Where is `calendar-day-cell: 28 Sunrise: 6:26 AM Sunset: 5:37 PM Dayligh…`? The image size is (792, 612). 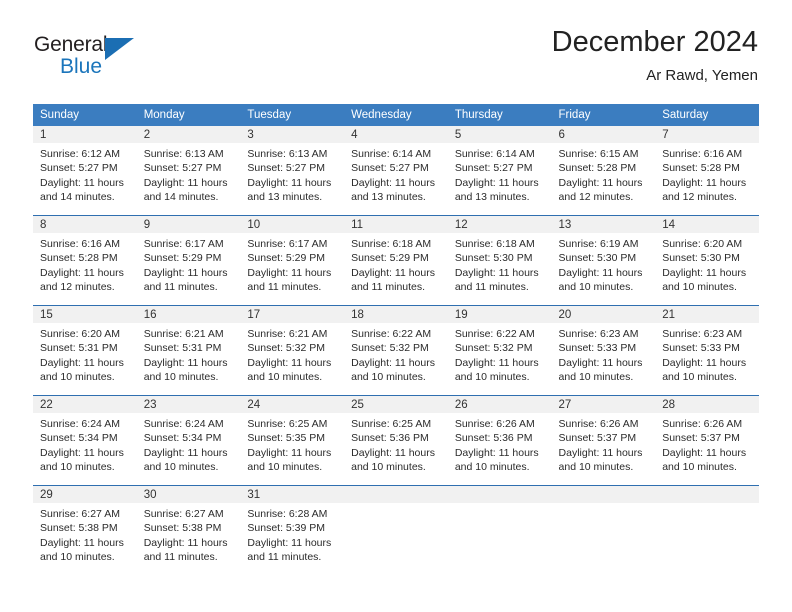
calendar-day-cell: 28 Sunrise: 6:26 AM Sunset: 5:37 PM Dayligh… is located at coordinates (707, 441).